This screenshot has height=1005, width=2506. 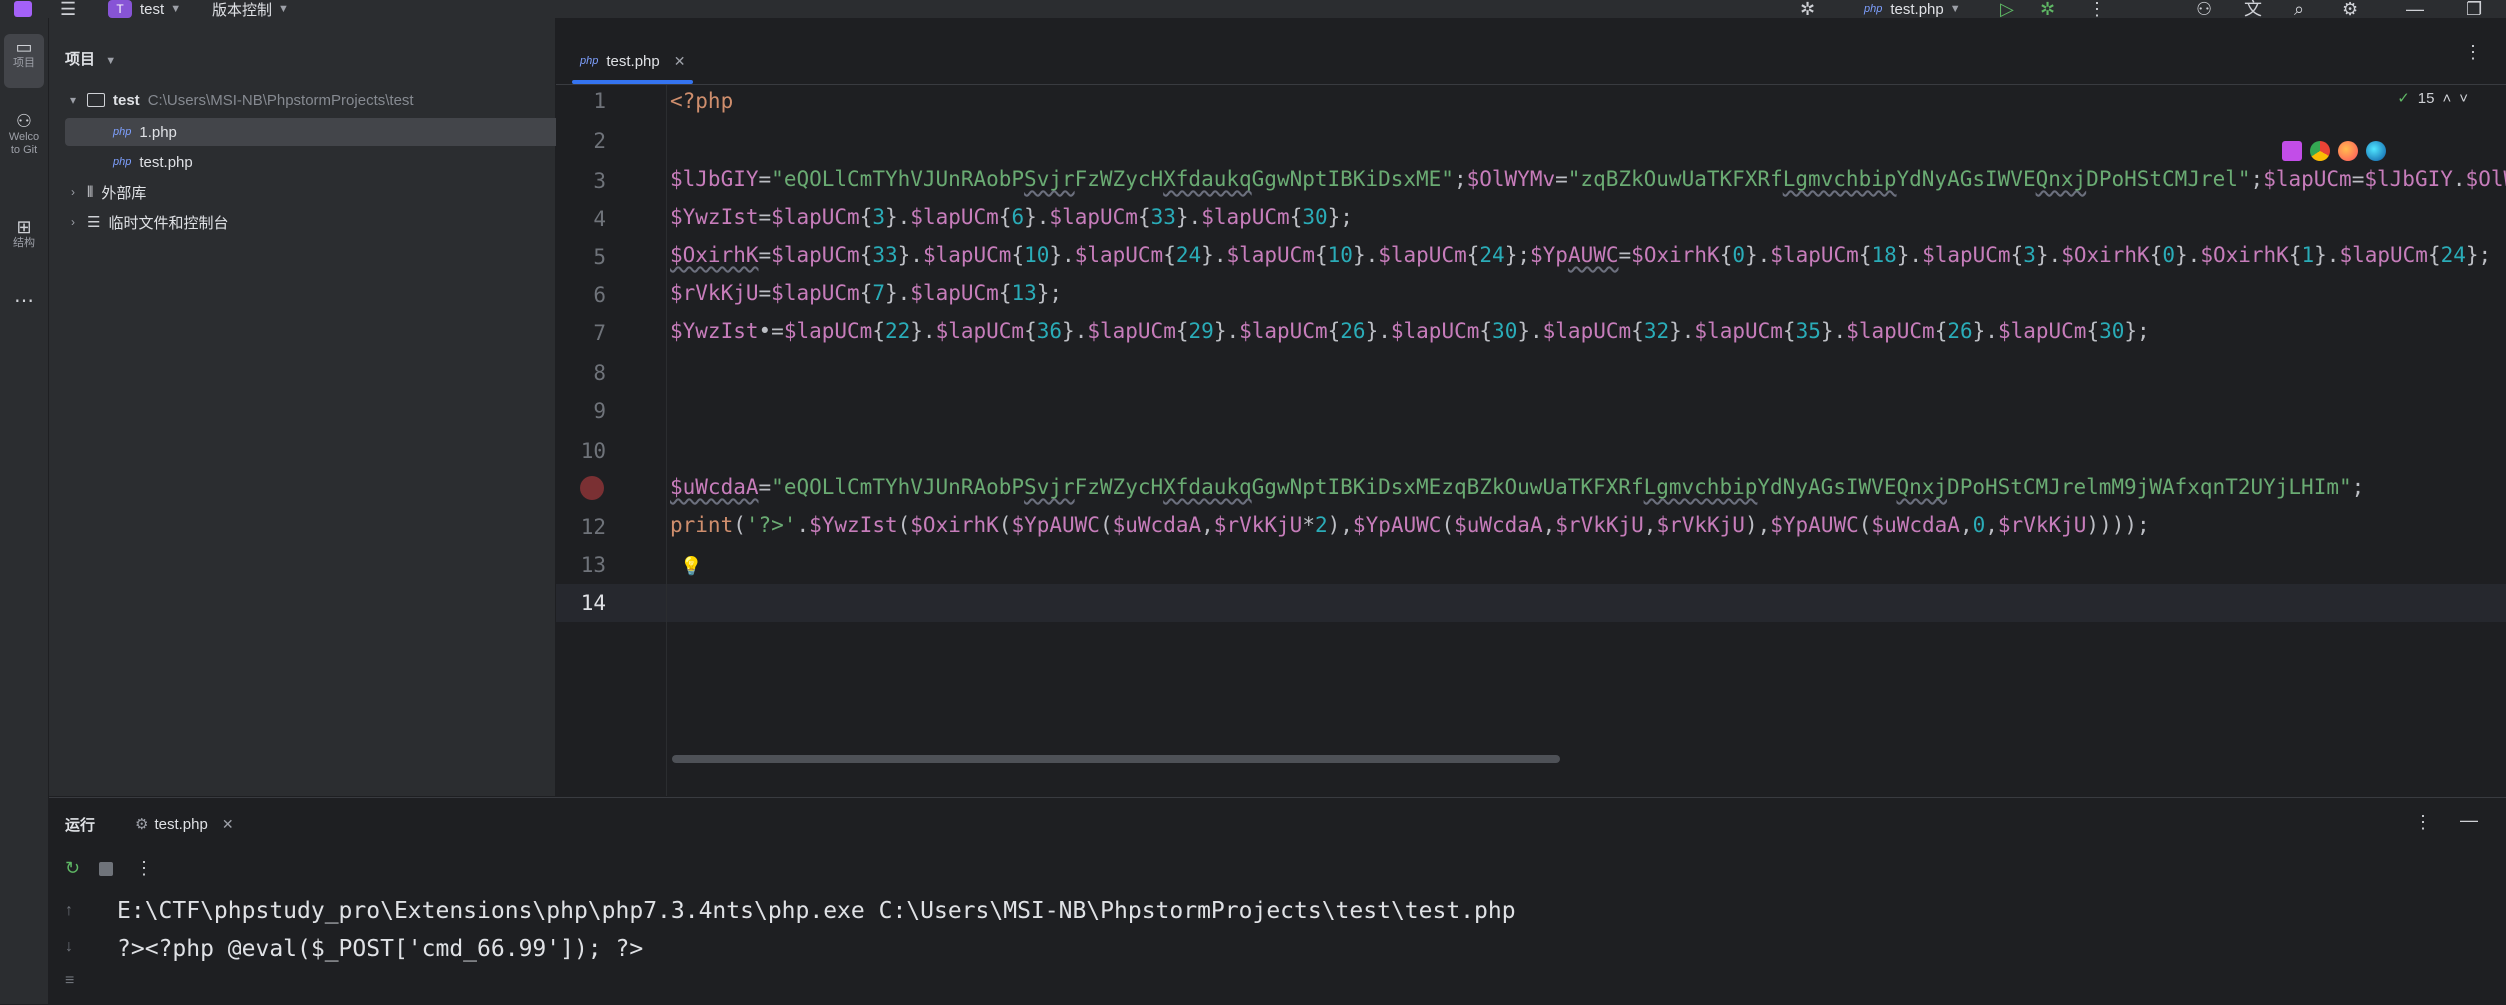 I want to click on line-number: 14, so click(x=593, y=603).